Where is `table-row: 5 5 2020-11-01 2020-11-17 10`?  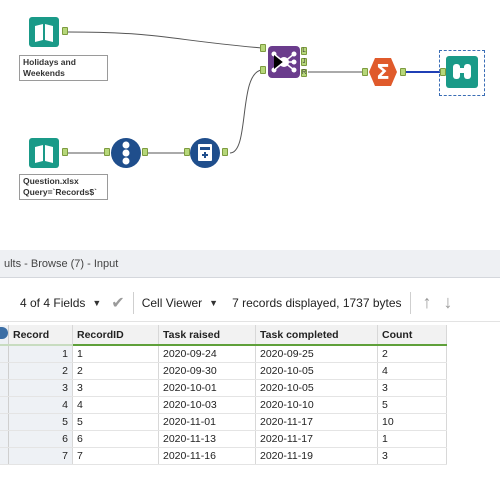 table-row: 5 5 2020-11-01 2020-11-17 10 is located at coordinates (223, 422).